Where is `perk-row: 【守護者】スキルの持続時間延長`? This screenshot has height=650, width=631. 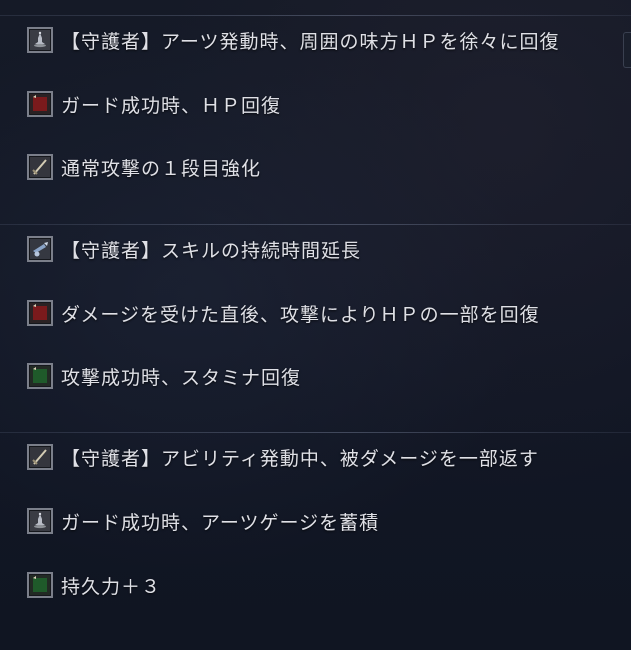
perk-row: 【守護者】スキルの持続時間延長 is located at coordinates (194, 249).